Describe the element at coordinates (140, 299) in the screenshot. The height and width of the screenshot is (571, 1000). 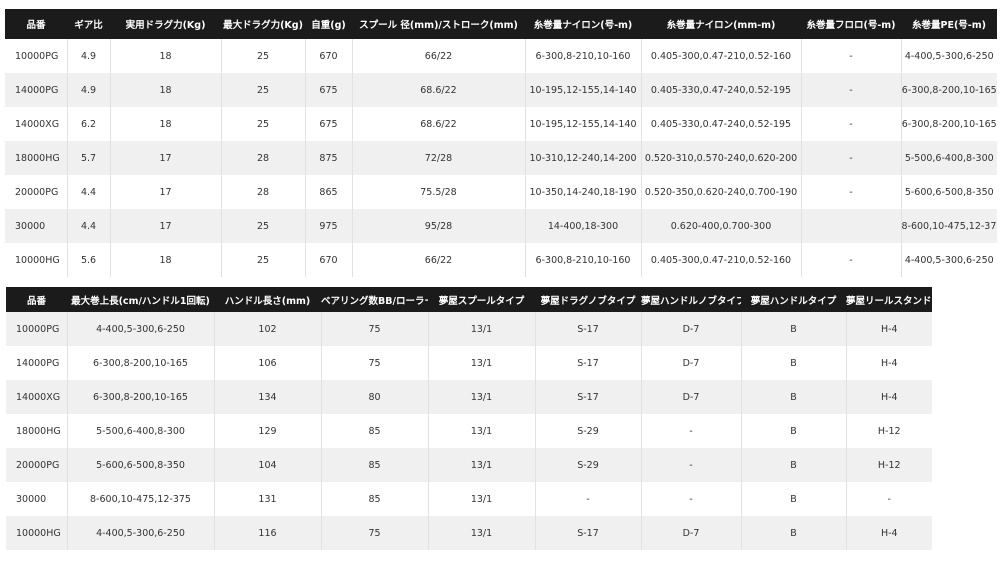
I see `header-max-retrieve: 最大巻上長(cm/ハンドル1回転)` at that location.